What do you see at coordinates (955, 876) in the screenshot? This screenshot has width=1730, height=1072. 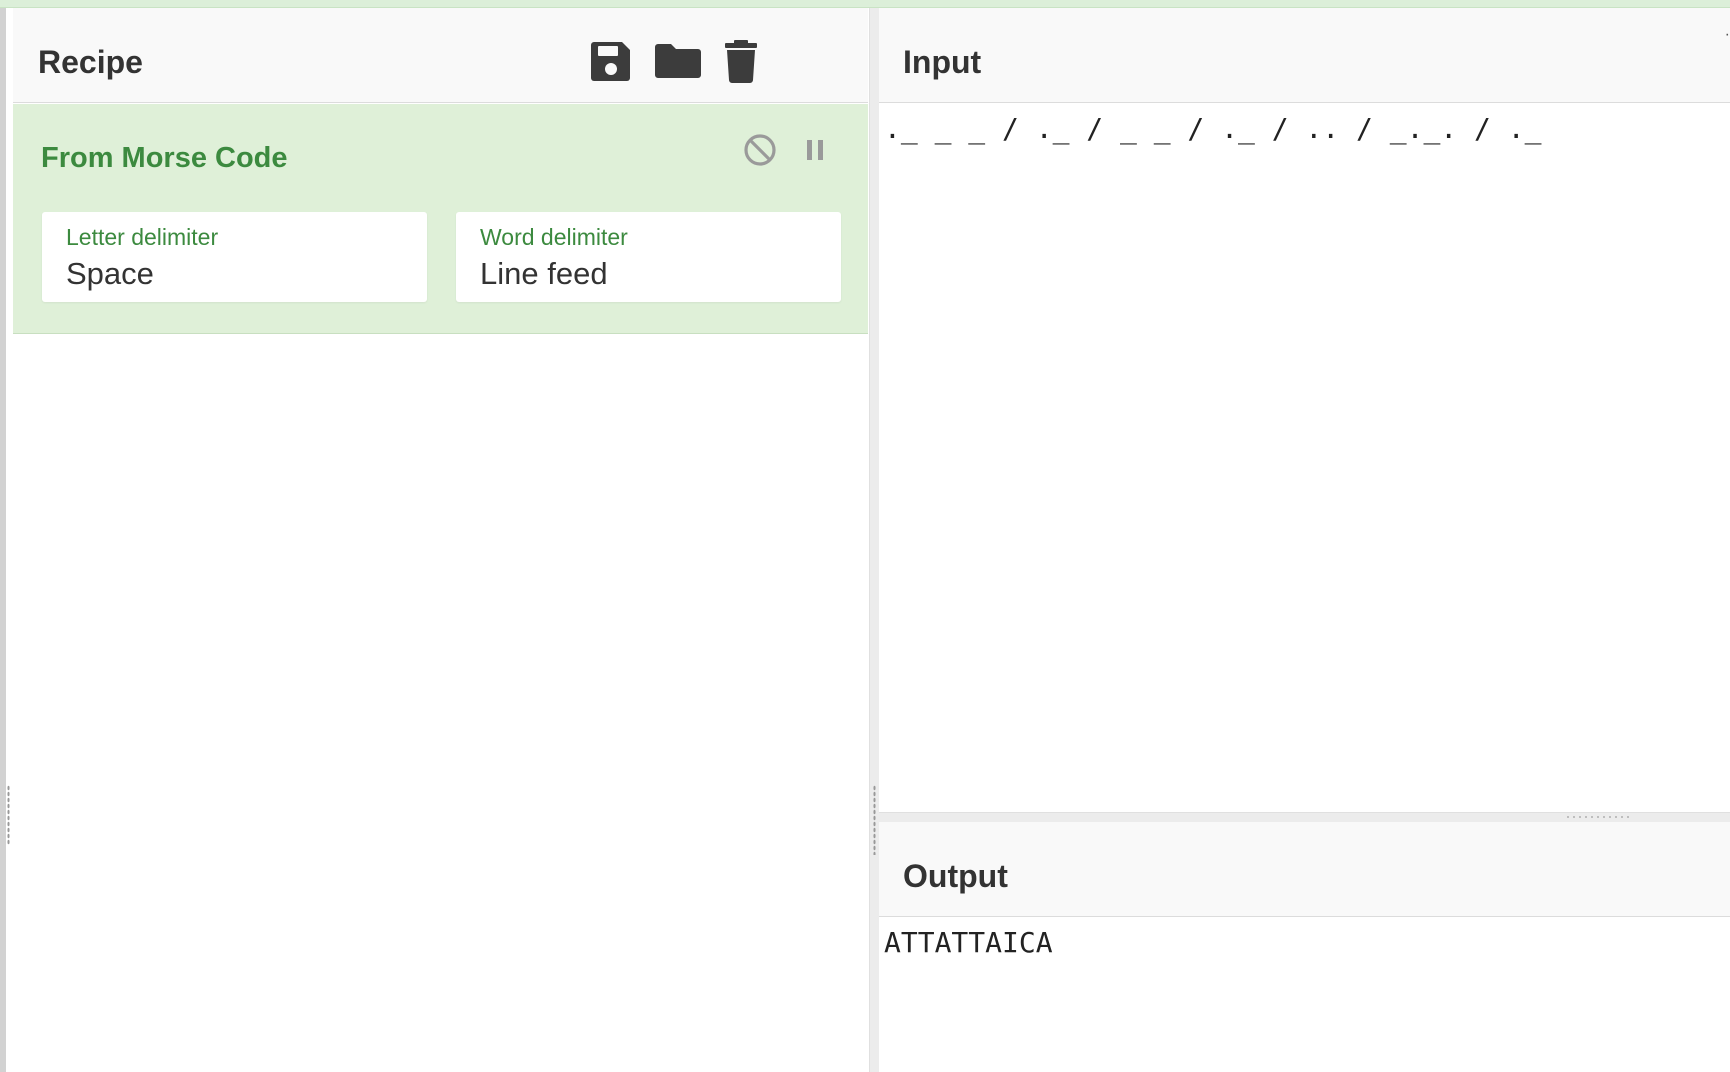 I see `output-title: Output` at bounding box center [955, 876].